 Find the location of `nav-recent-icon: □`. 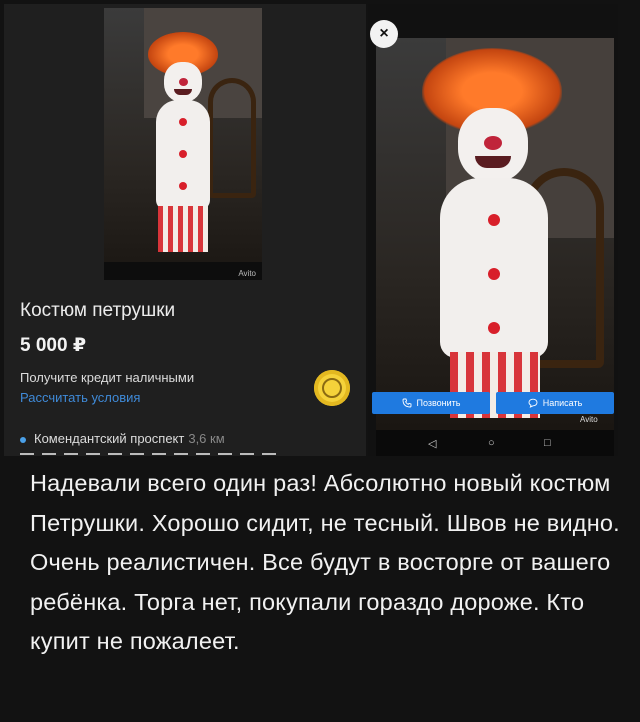

nav-recent-icon: □ is located at coordinates (547, 443).